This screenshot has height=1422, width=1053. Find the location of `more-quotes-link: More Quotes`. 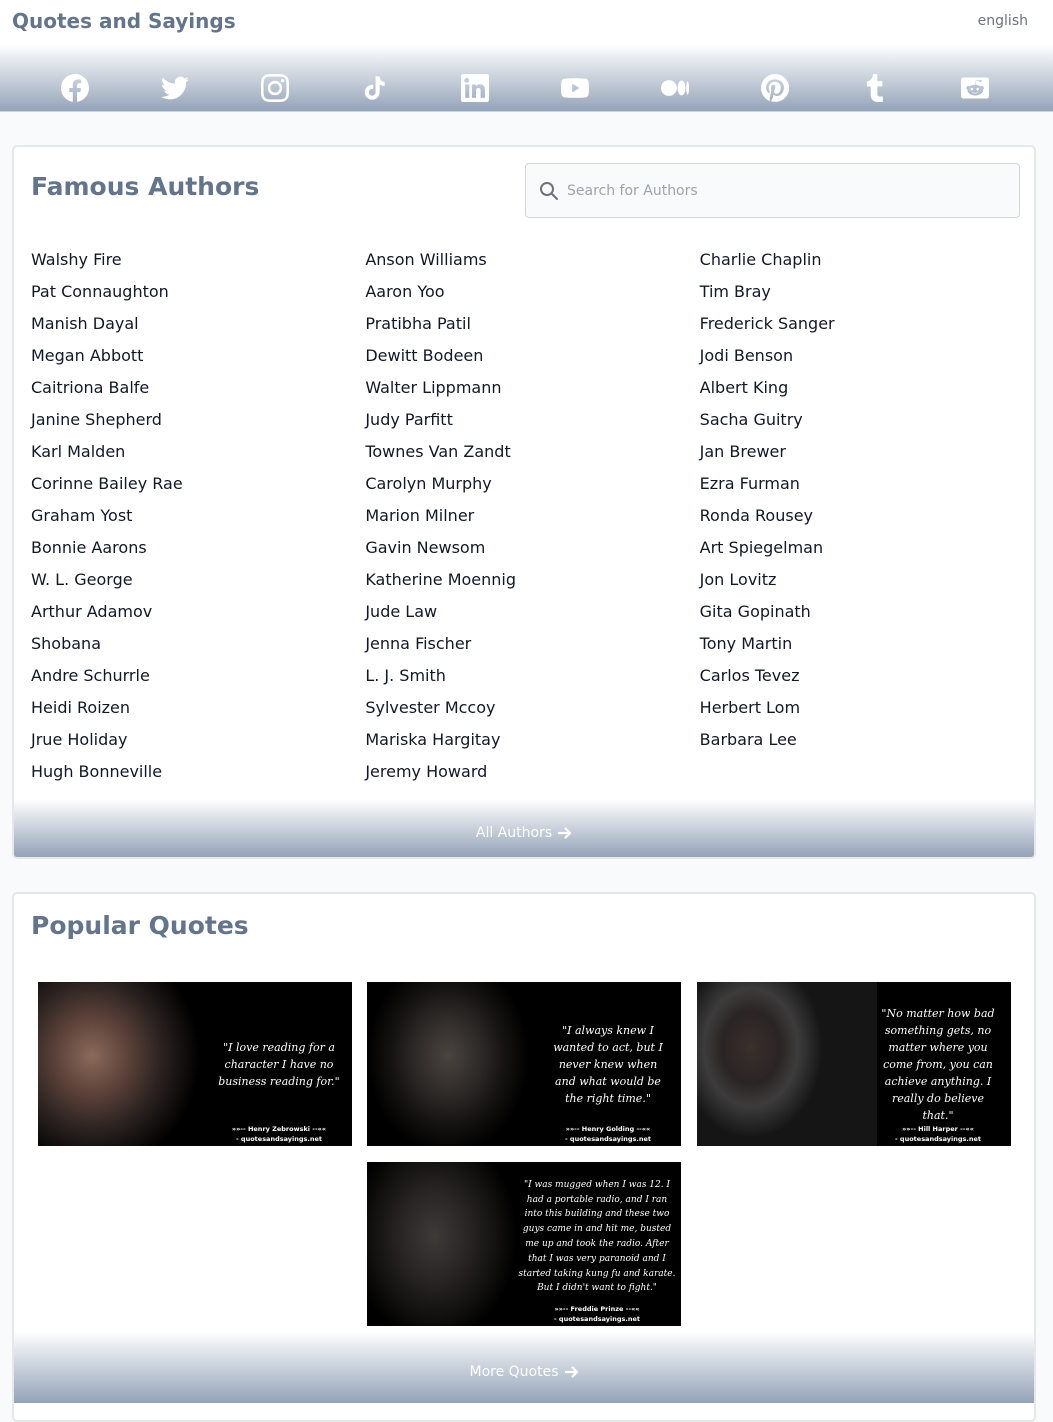

more-quotes-link: More Quotes is located at coordinates (523, 1372).